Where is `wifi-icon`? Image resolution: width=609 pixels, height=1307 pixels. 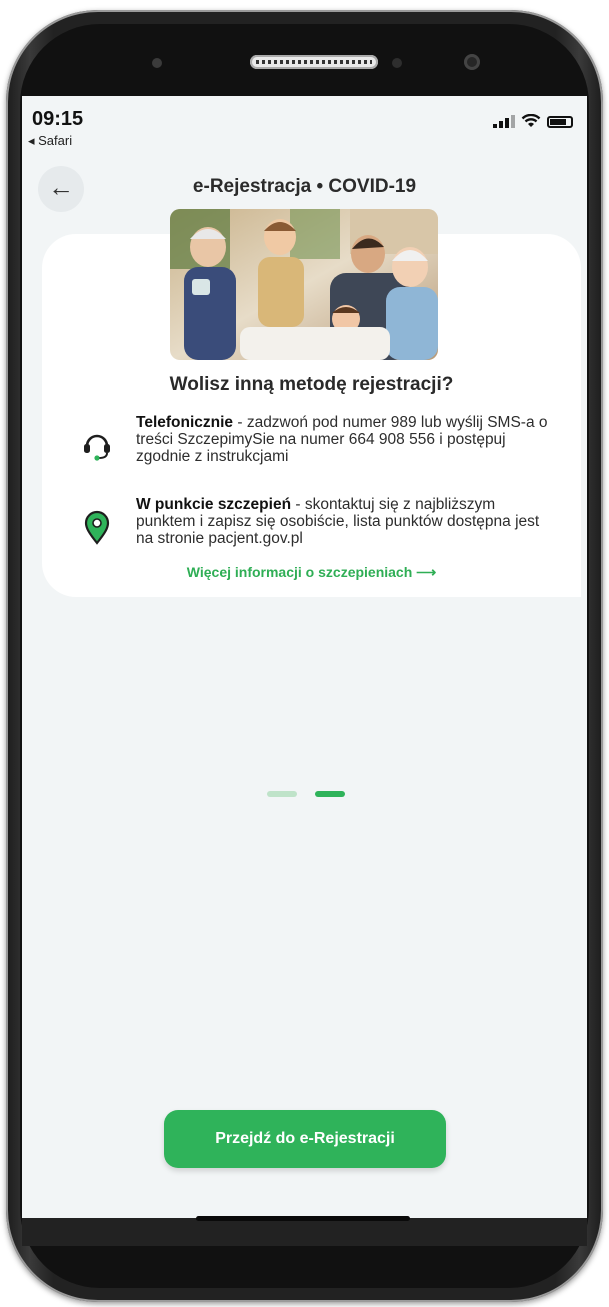
wifi-icon is located at coordinates (531, 120).